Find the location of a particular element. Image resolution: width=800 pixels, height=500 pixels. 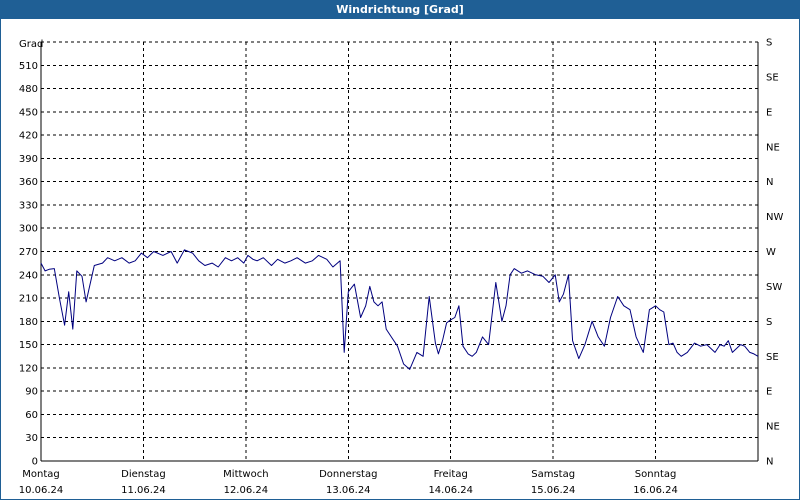

x-tick-date-label: 16.06.24 is located at coordinates (655, 490).